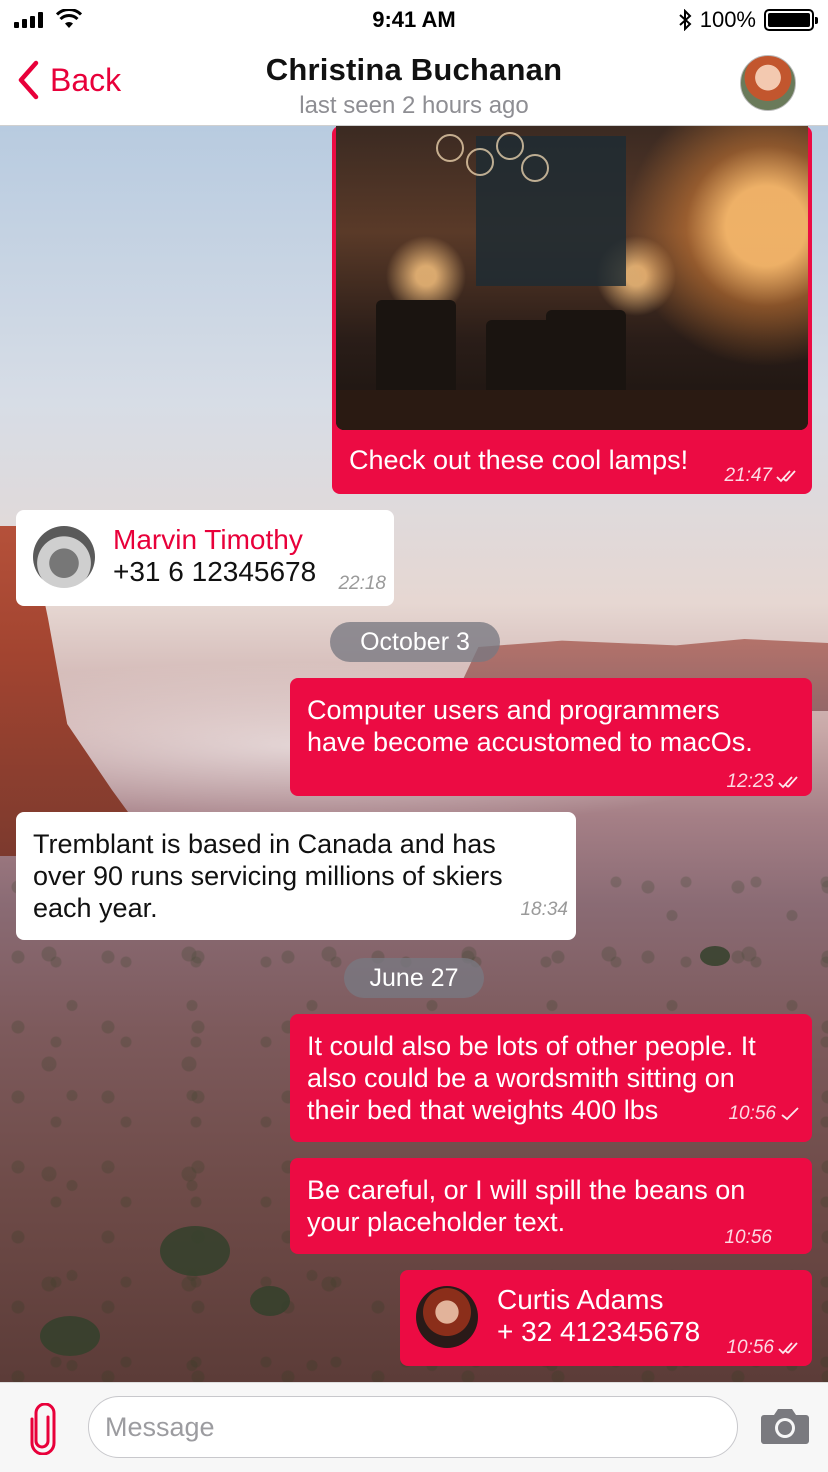 The image size is (828, 1472). I want to click on paperclip-icon, so click(43, 1429).